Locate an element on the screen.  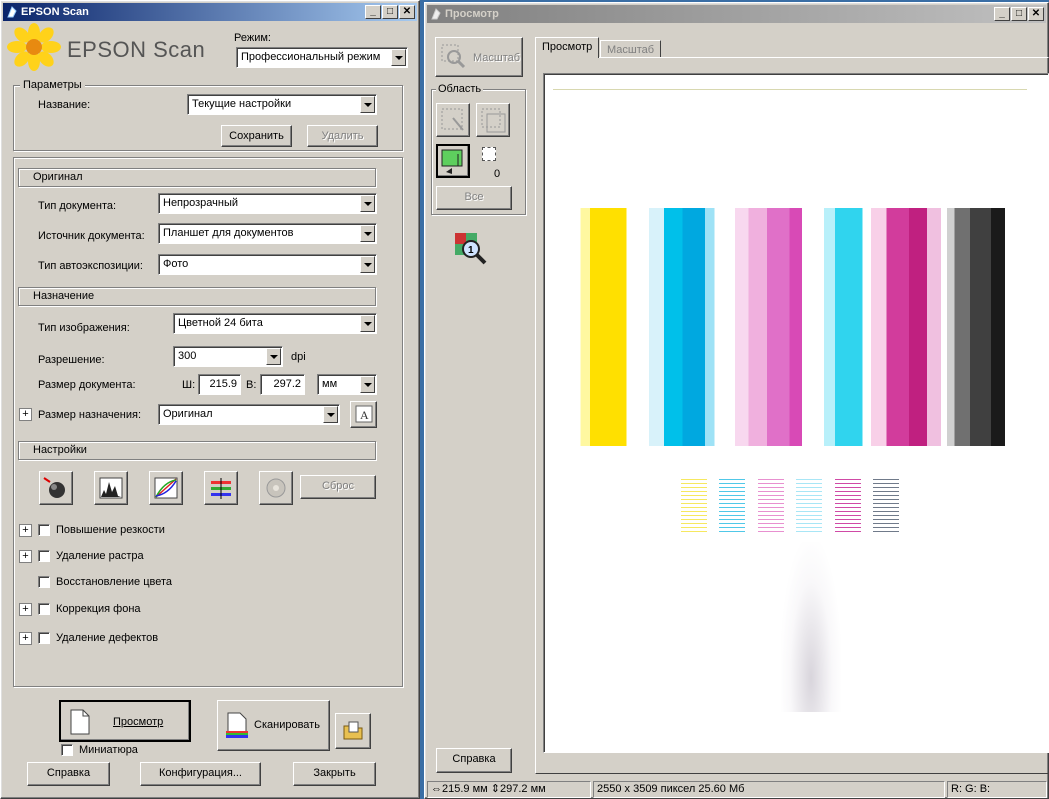
doc-type-select: Непрозрачный is located at coordinates (267, 203).